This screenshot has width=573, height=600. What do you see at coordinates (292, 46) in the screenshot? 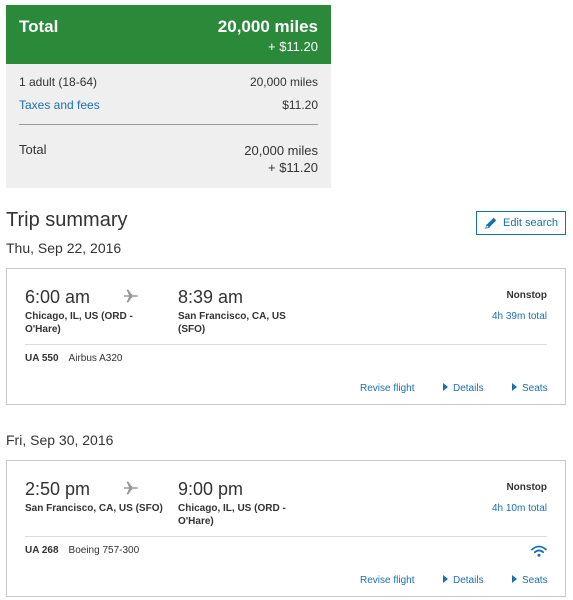
I see `header-total-fee: + $11.20` at bounding box center [292, 46].